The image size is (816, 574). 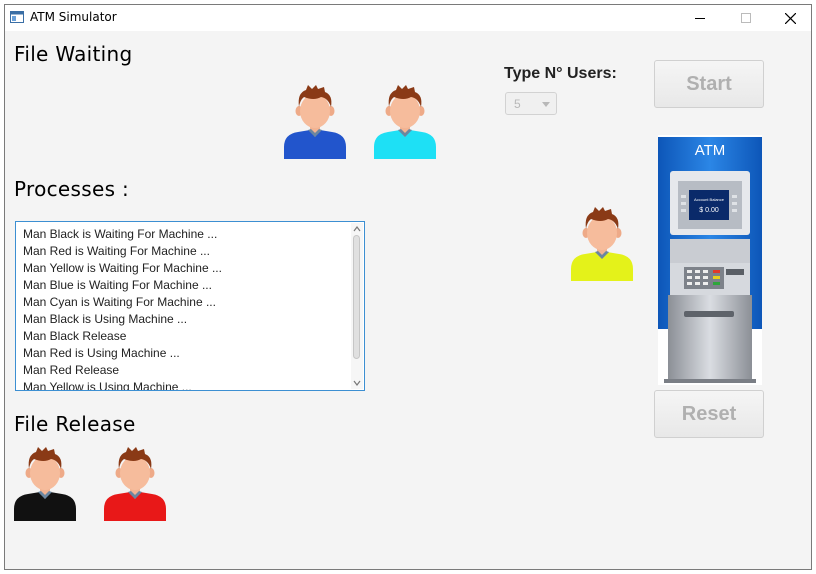 What do you see at coordinates (709, 210) in the screenshot?
I see `atm-screen-balance: $ 0.00` at bounding box center [709, 210].